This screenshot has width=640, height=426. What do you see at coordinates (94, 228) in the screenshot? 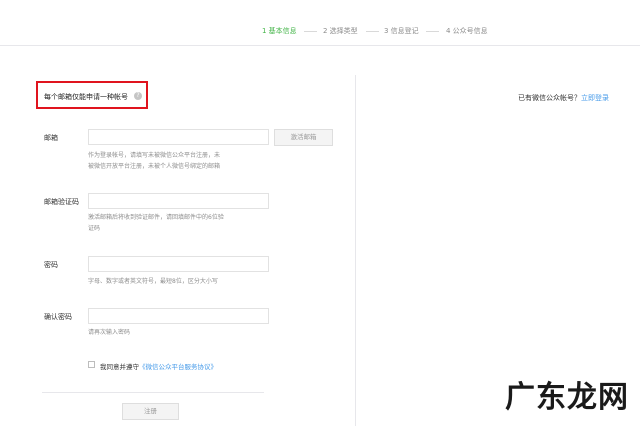
I see `email-code-hint-line: 证码` at bounding box center [94, 228].